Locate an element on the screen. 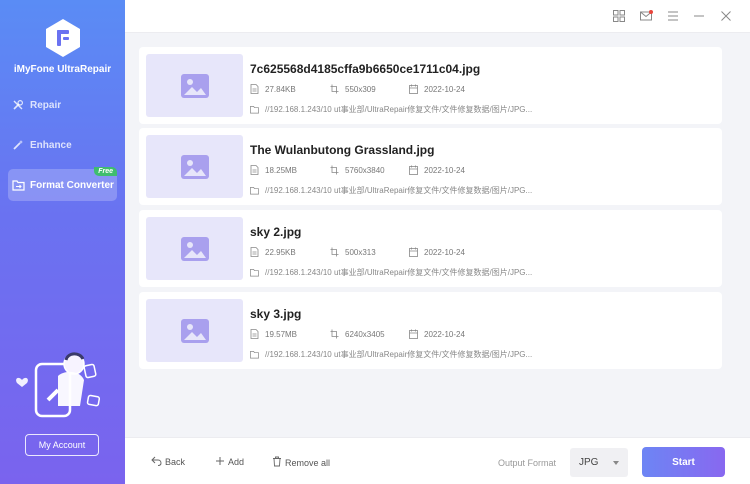 This screenshot has height=484, width=750. sidebar-item-enhance: Enhance is located at coordinates (62, 145).